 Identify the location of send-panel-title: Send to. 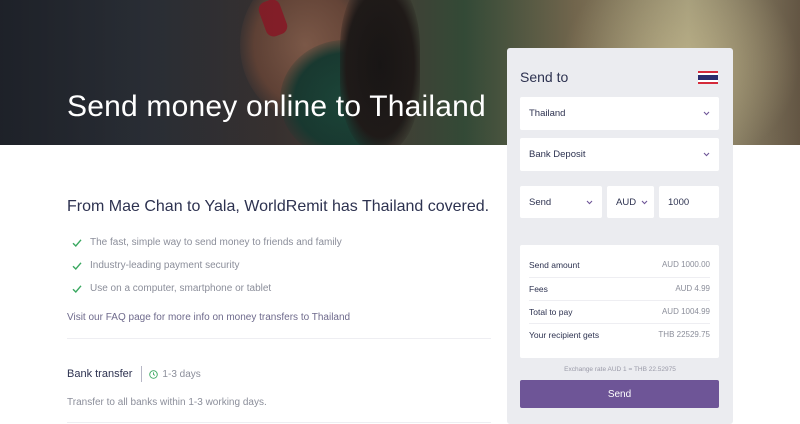
(544, 77).